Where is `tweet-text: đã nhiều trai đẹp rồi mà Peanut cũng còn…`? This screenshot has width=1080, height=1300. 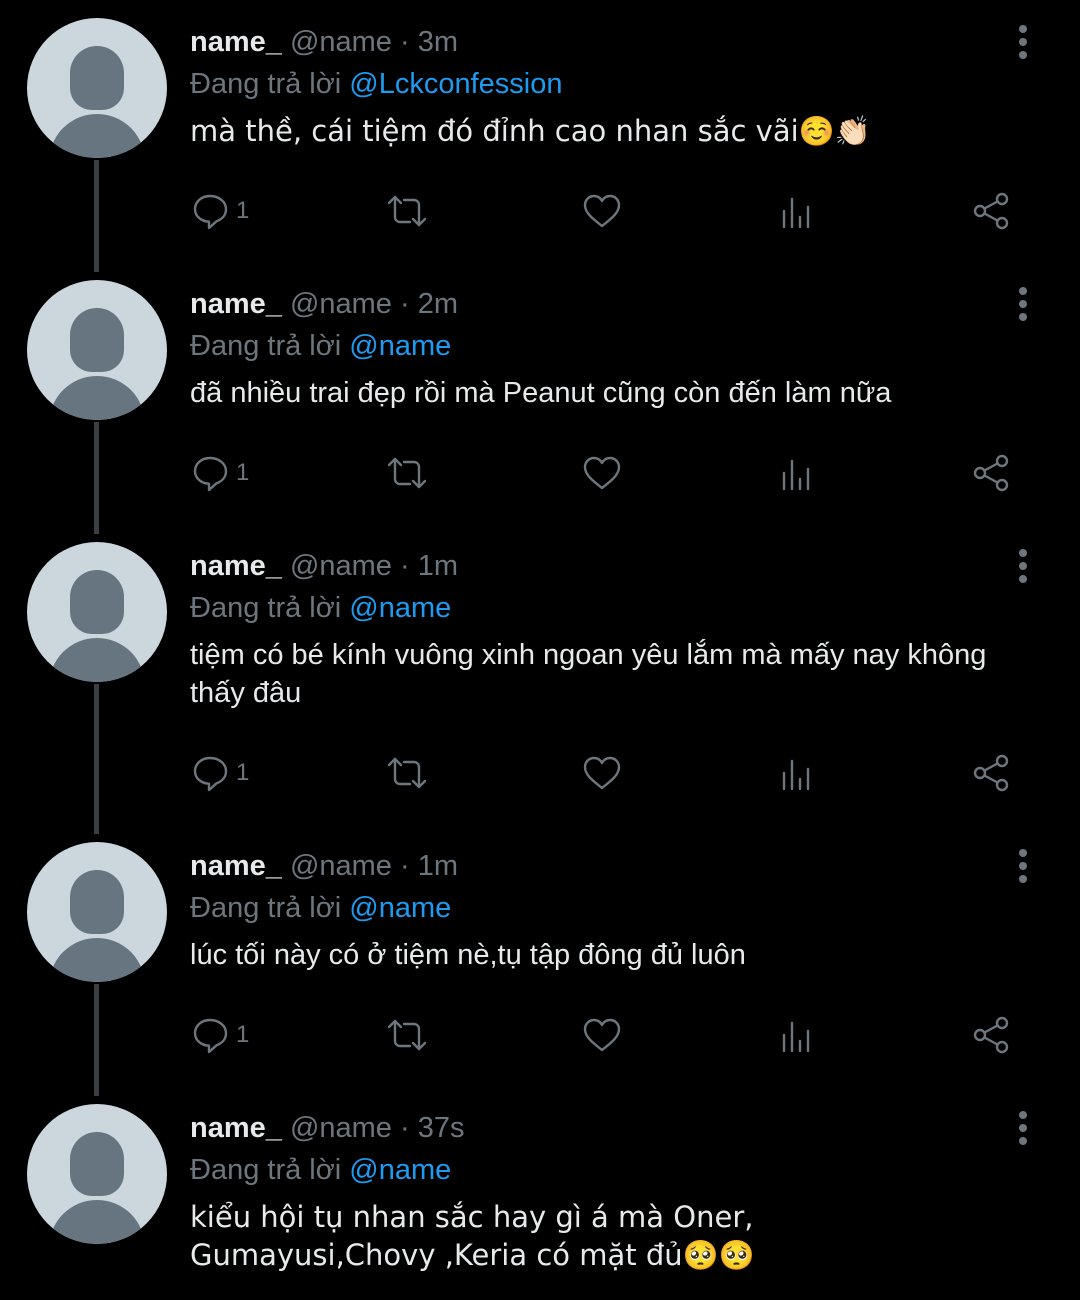
tweet-text: đã nhiều trai đẹp rồi mà Peanut cũng còn… is located at coordinates (541, 393).